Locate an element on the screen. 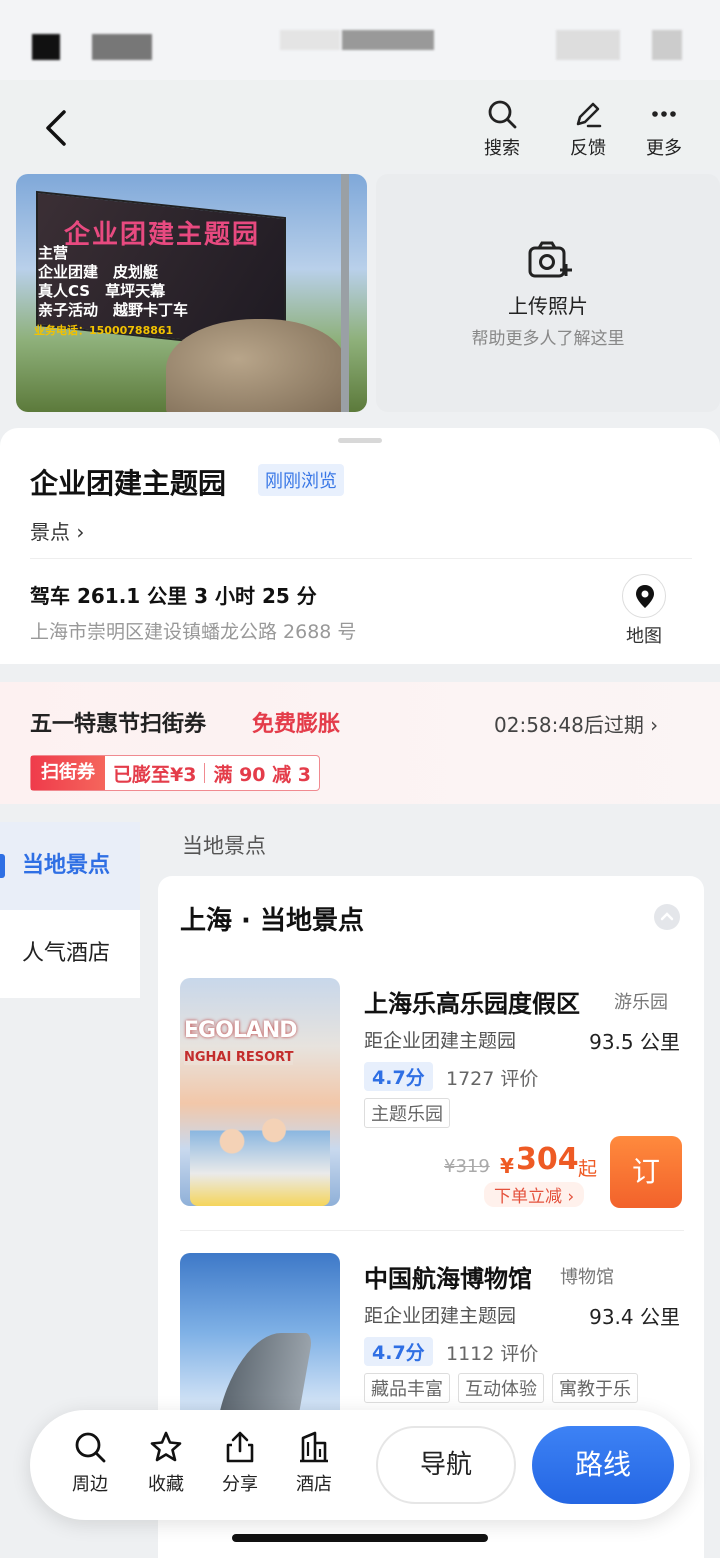 The height and width of the screenshot is (1558, 720). back-button is located at coordinates (60, 128).